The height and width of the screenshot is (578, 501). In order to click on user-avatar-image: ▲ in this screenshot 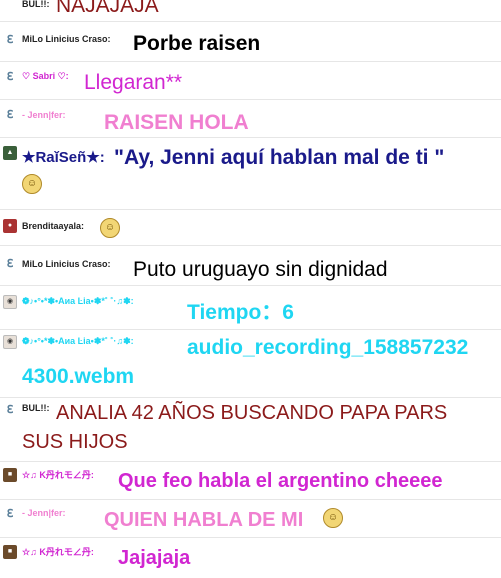, I will do `click(10, 153)`.